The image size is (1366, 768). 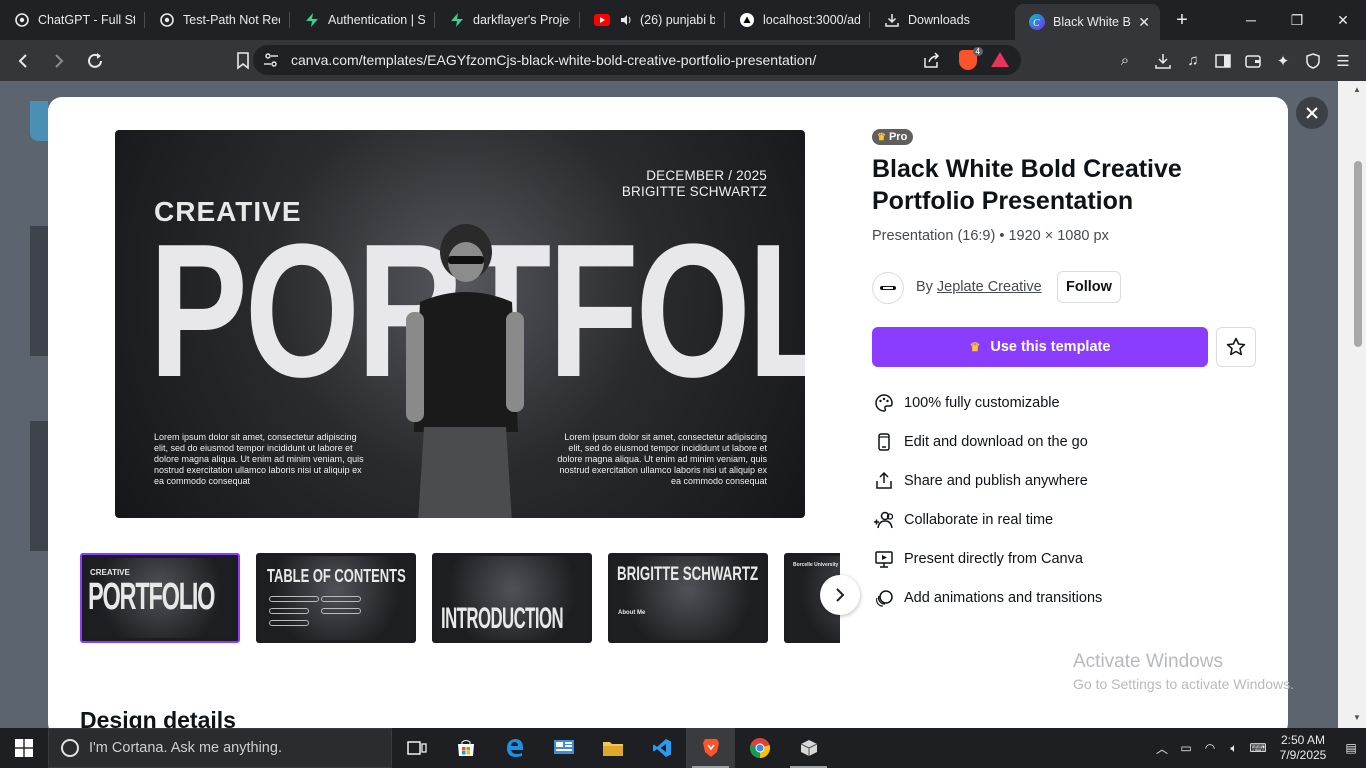 What do you see at coordinates (271, 61) in the screenshot?
I see `site-settings-icon` at bounding box center [271, 61].